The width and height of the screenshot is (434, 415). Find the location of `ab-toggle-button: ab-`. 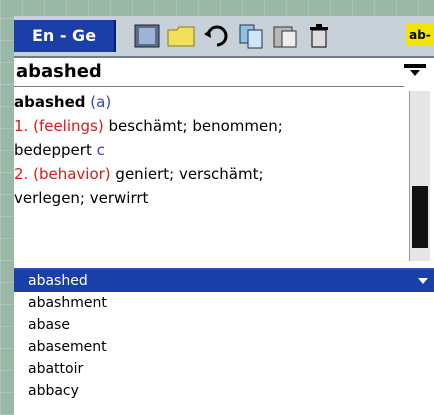

ab-toggle-button: ab- is located at coordinates (420, 35).